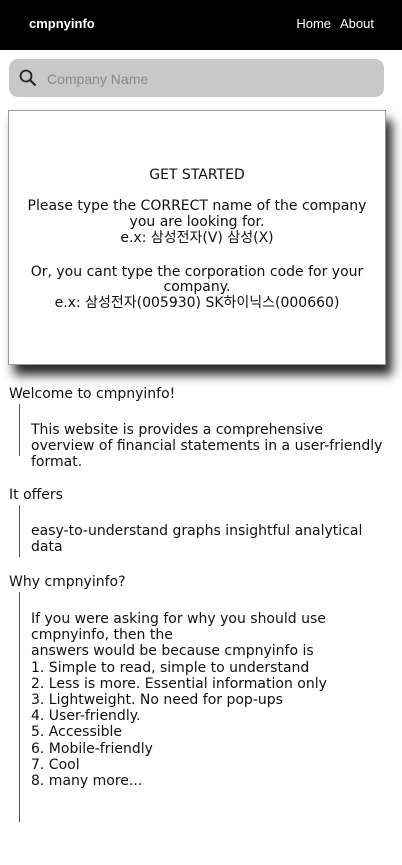 Image resolution: width=402 pixels, height=865 pixels. What do you see at coordinates (102, 635) in the screenshot?
I see `body-line: cmpnyinfo, then the` at bounding box center [102, 635].